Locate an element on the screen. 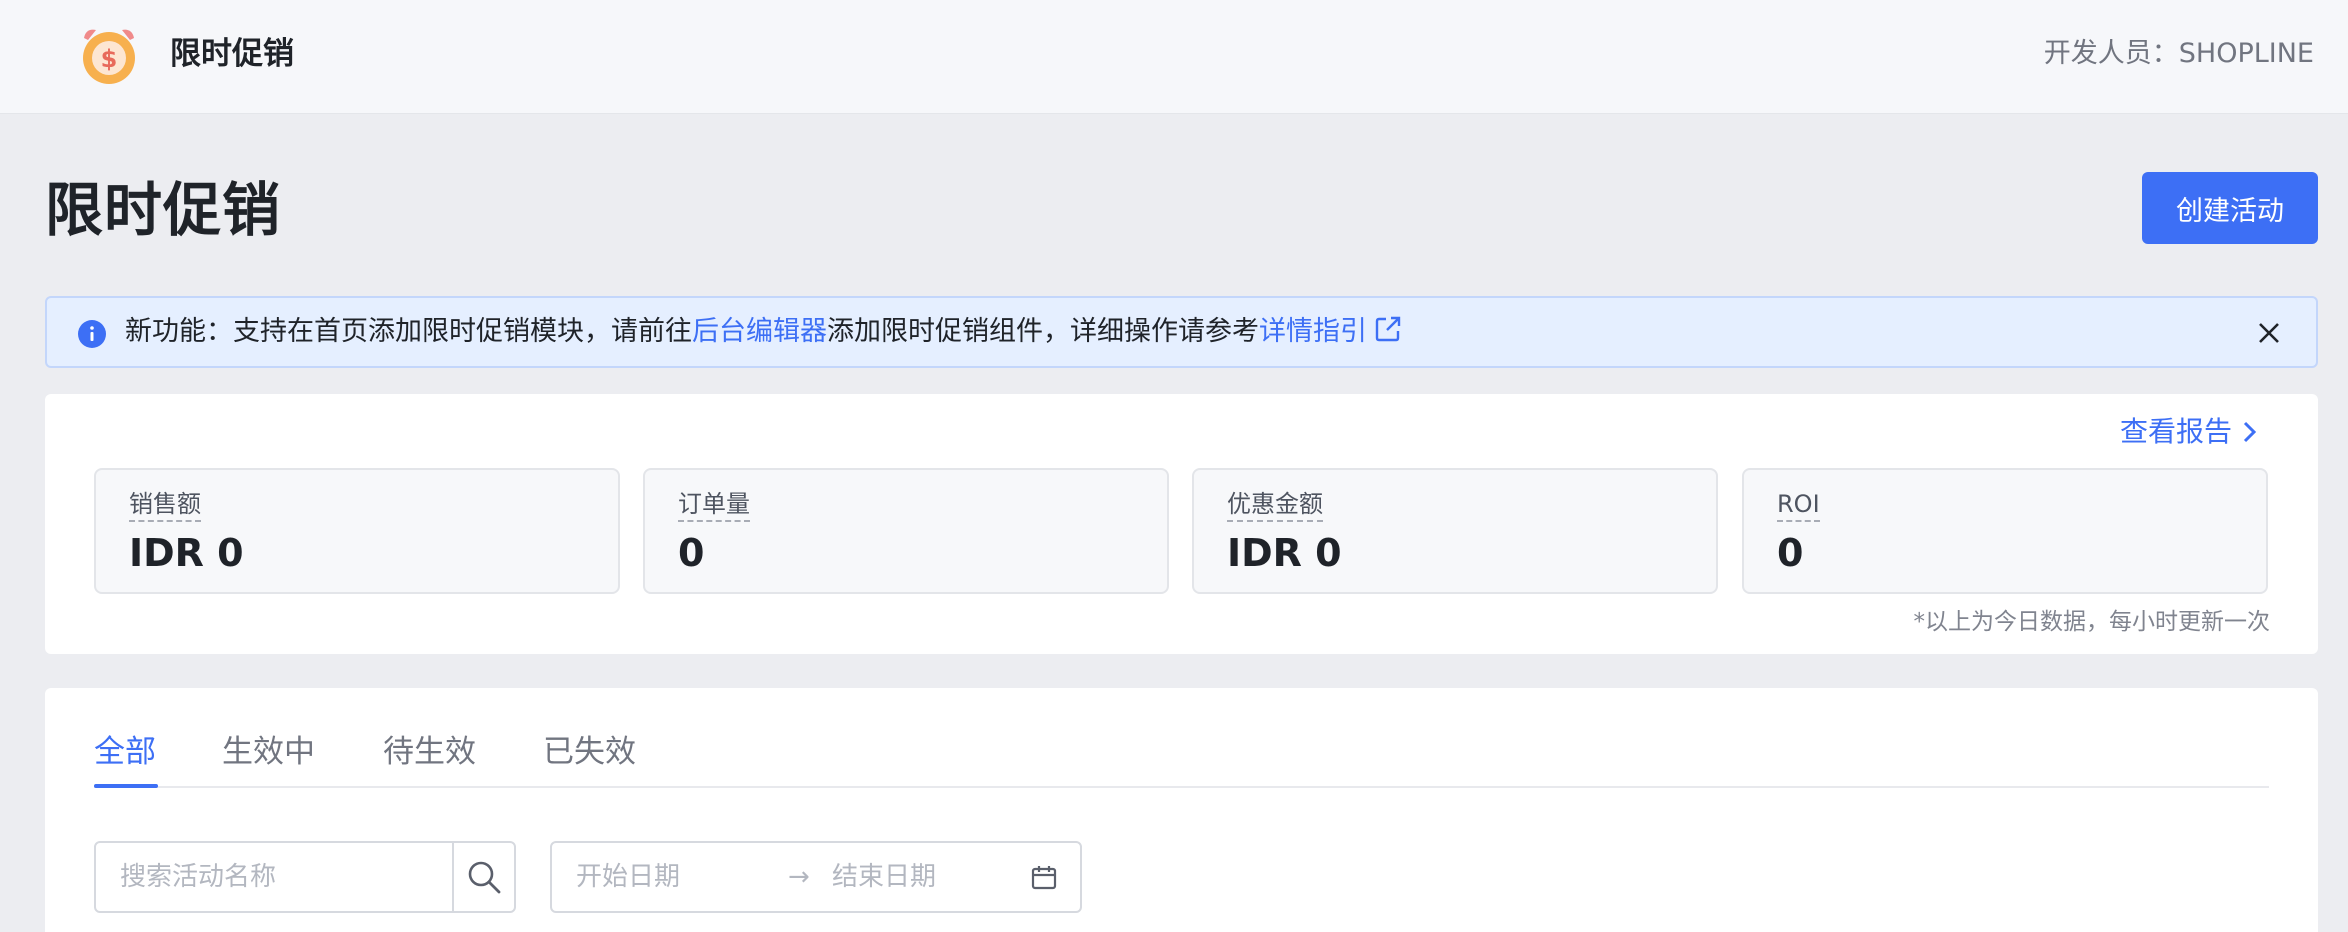 The height and width of the screenshot is (932, 2348). stats-update-note: *以上为今日数据，每小时更新一次 is located at coordinates (2092, 622).